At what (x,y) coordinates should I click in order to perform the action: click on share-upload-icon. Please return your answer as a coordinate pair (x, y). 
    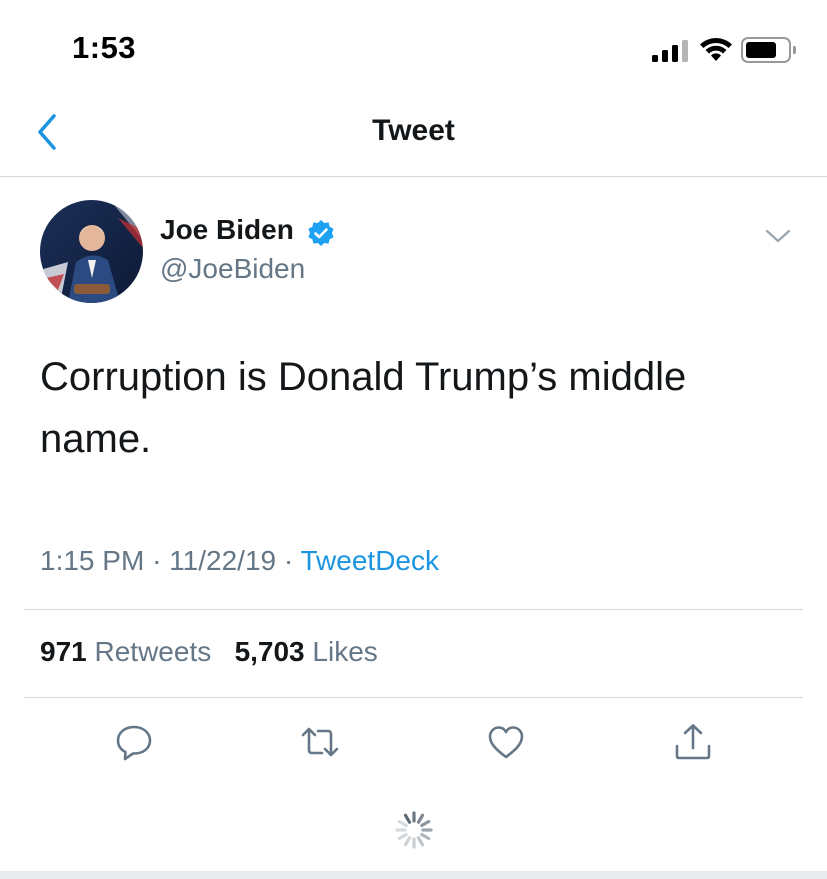
    Looking at the image, I should click on (693, 742).